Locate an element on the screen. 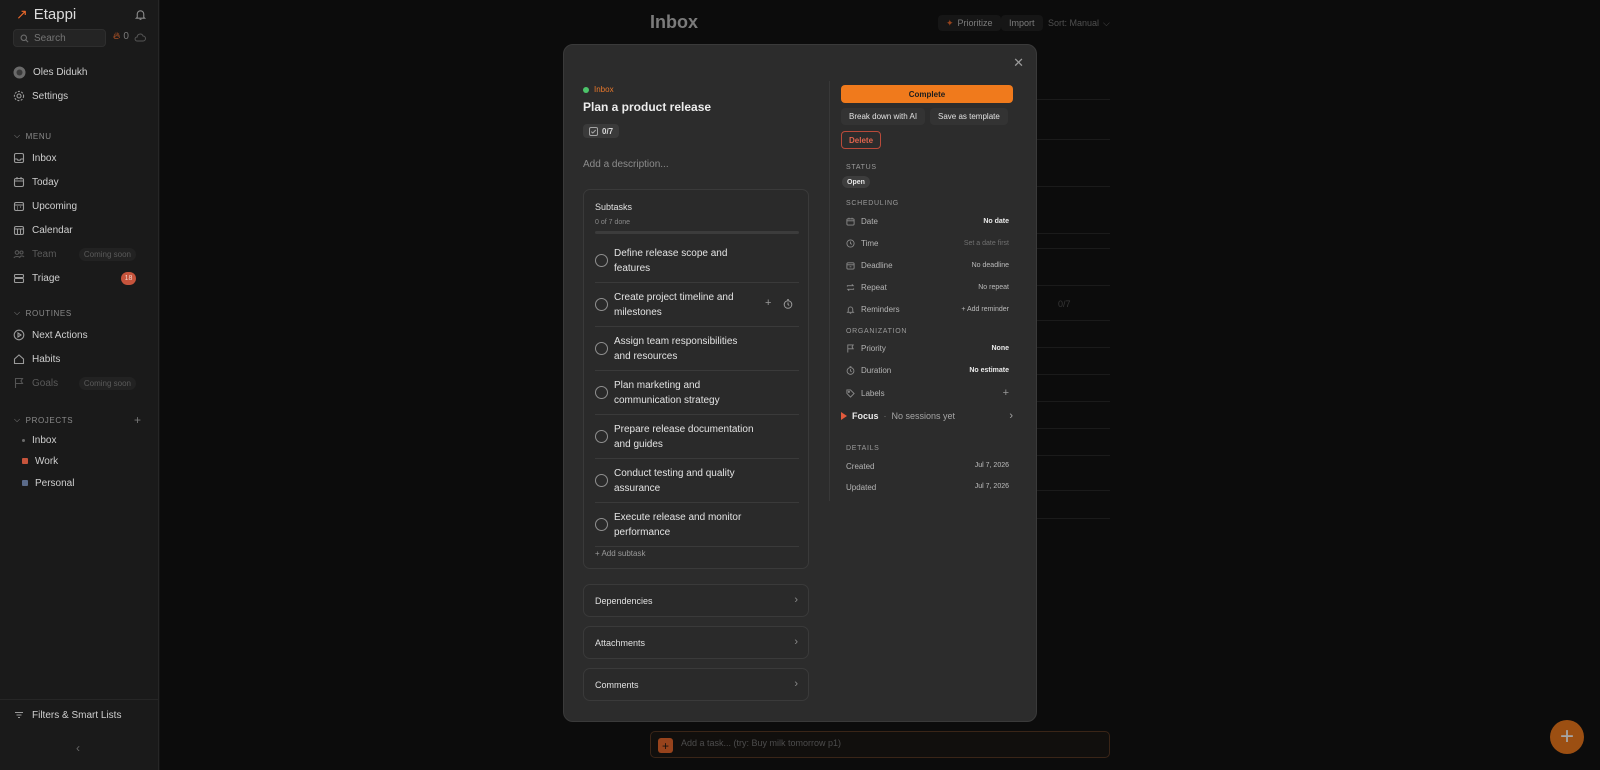 This screenshot has width=1600, height=770. focus-section: Focus · No sessions yet › is located at coordinates (927, 416).